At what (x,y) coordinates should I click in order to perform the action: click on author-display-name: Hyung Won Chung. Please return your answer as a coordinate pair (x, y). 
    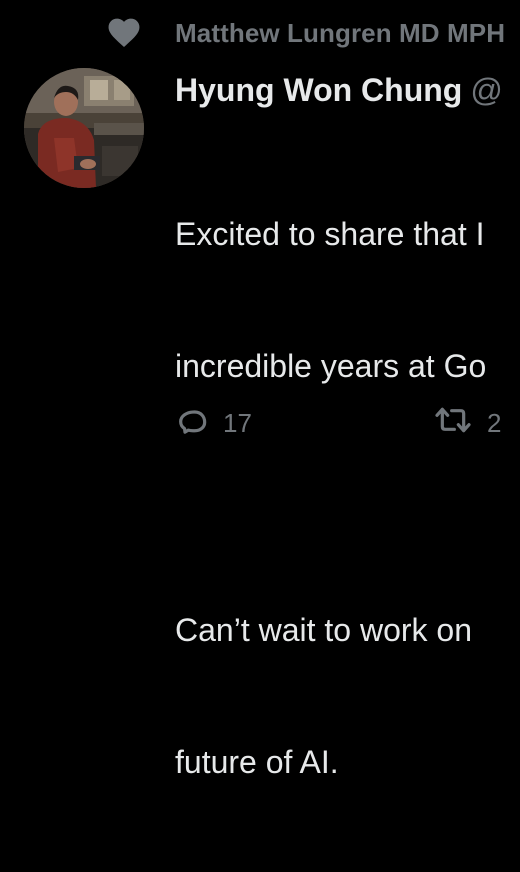
    Looking at the image, I should click on (318, 90).